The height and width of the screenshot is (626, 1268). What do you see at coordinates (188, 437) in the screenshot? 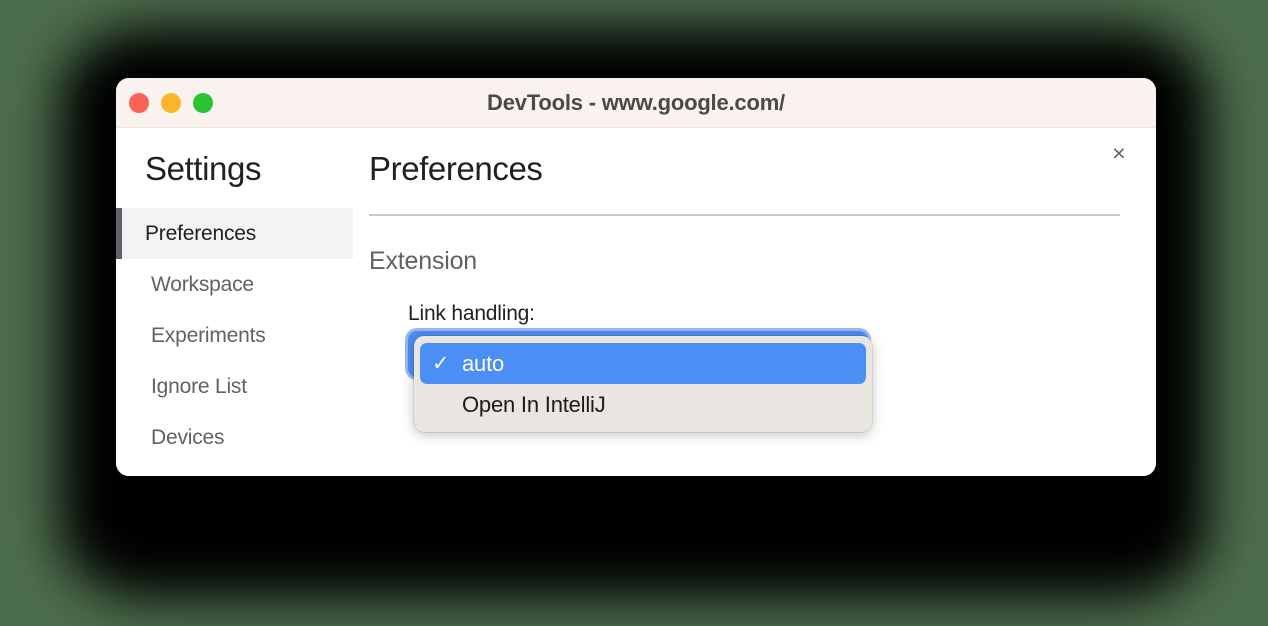
I see `sidebar-item-label: Devices` at bounding box center [188, 437].